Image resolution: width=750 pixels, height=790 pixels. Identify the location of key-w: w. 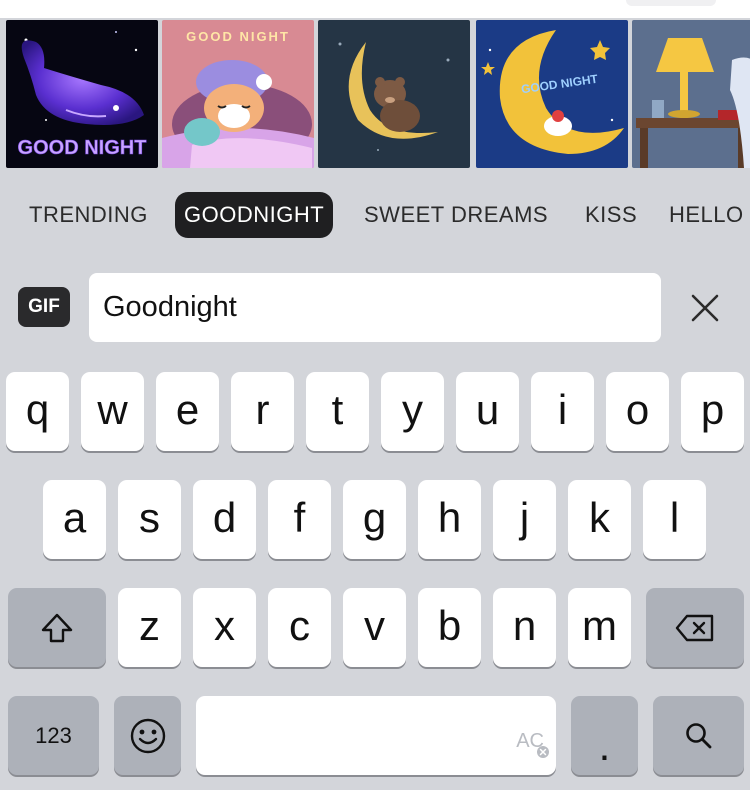
(112, 411).